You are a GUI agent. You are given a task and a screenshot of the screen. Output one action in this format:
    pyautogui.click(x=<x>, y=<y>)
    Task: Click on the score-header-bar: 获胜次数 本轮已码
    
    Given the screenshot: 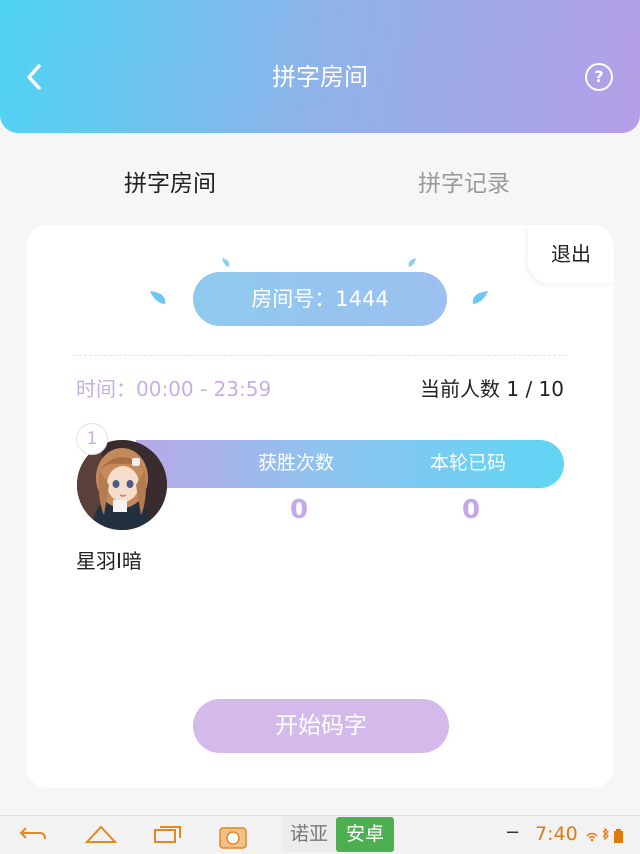 What is the action you would take?
    pyautogui.click(x=350, y=464)
    